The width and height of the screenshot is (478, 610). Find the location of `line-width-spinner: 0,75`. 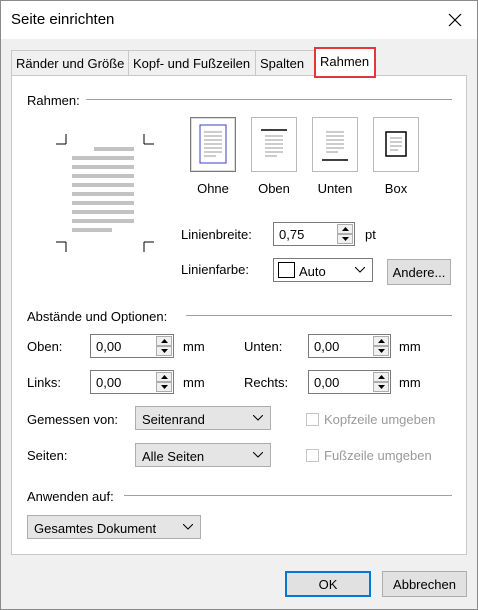

line-width-spinner: 0,75 is located at coordinates (314, 234).